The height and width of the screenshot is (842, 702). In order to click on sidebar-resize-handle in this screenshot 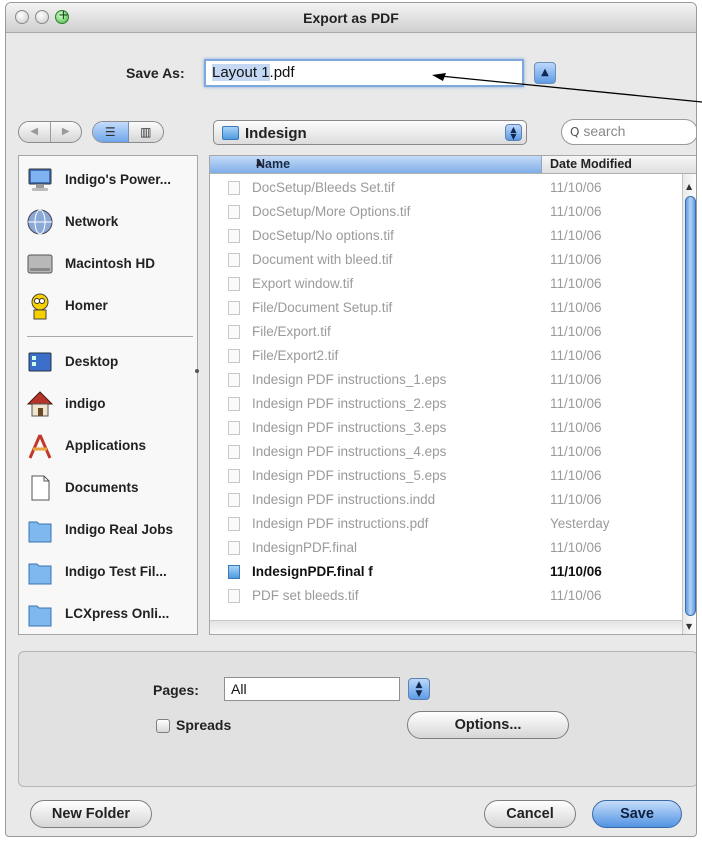, I will do `click(197, 371)`.